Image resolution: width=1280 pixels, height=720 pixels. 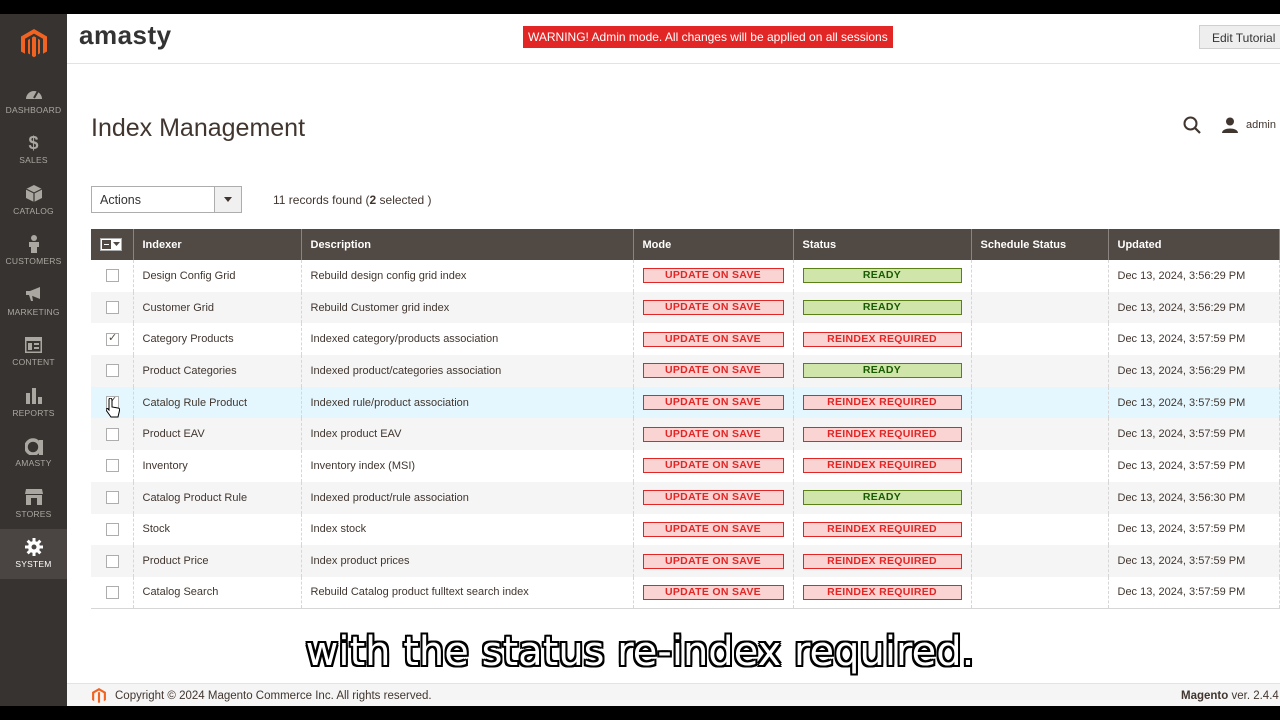 What do you see at coordinates (33, 362) in the screenshot?
I see `sidebar-item-label: CONTENT` at bounding box center [33, 362].